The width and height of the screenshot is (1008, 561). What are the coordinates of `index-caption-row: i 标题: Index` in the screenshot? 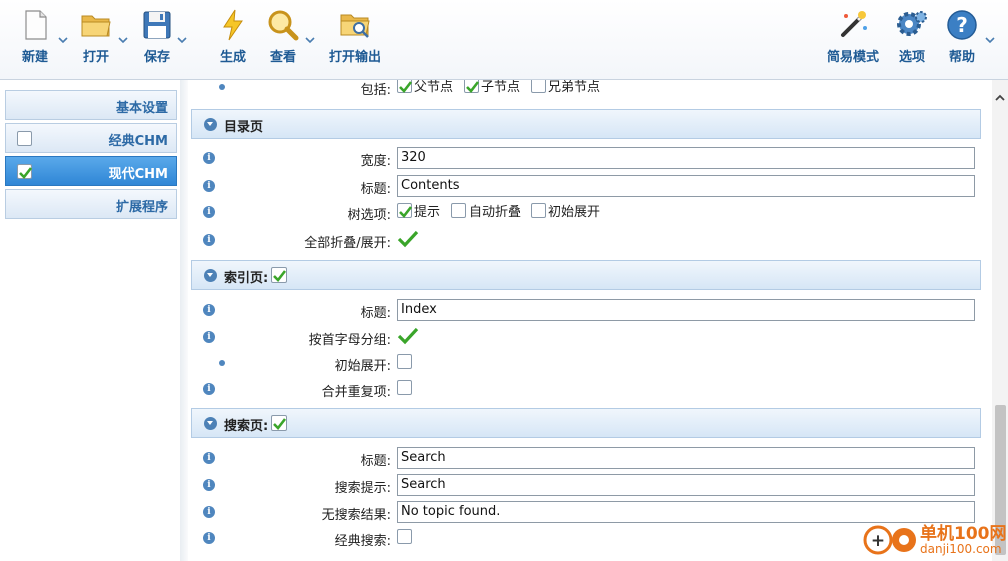 It's located at (589, 311).